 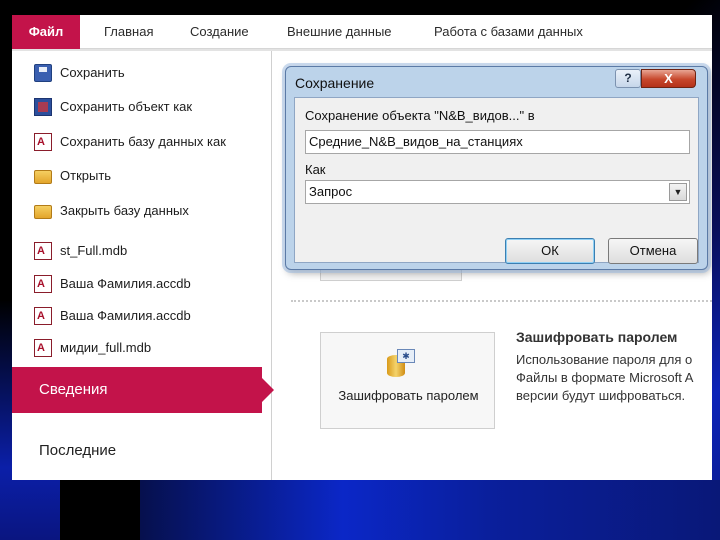 What do you see at coordinates (94, 250) in the screenshot?
I see `recent-file-label: st_Full.mdb` at bounding box center [94, 250].